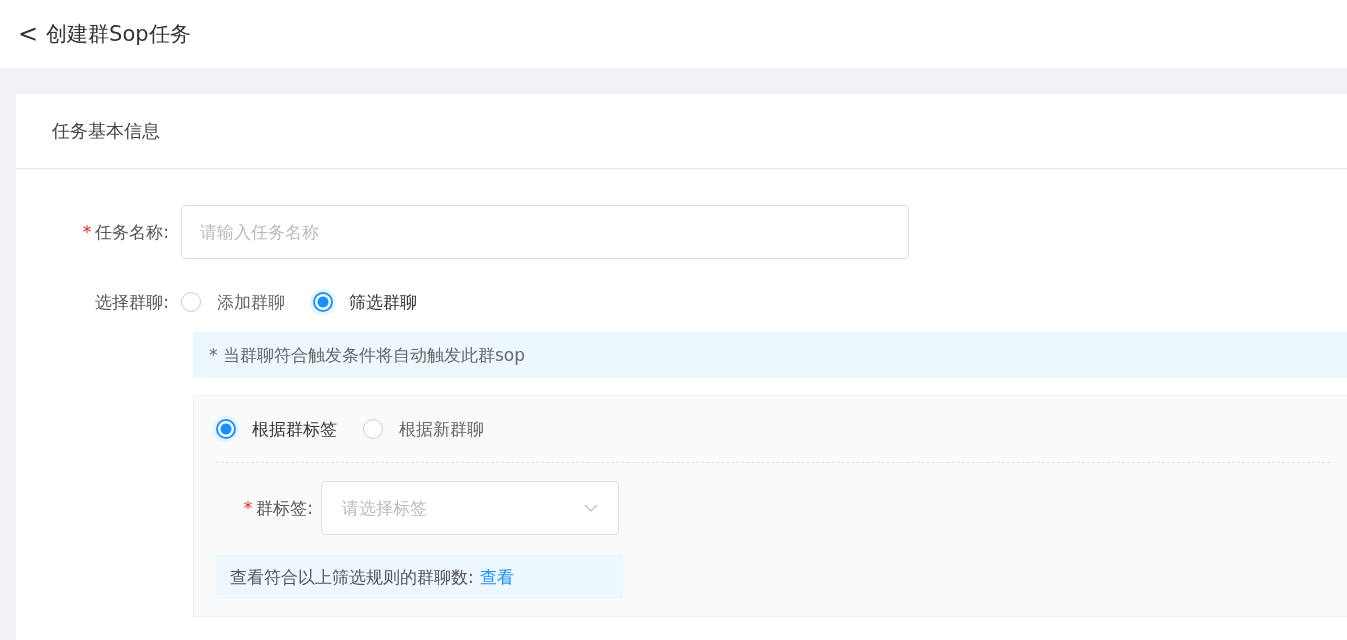 This screenshot has height=640, width=1347. What do you see at coordinates (106, 131) in the screenshot?
I see `card-title: 任务基本信息` at bounding box center [106, 131].